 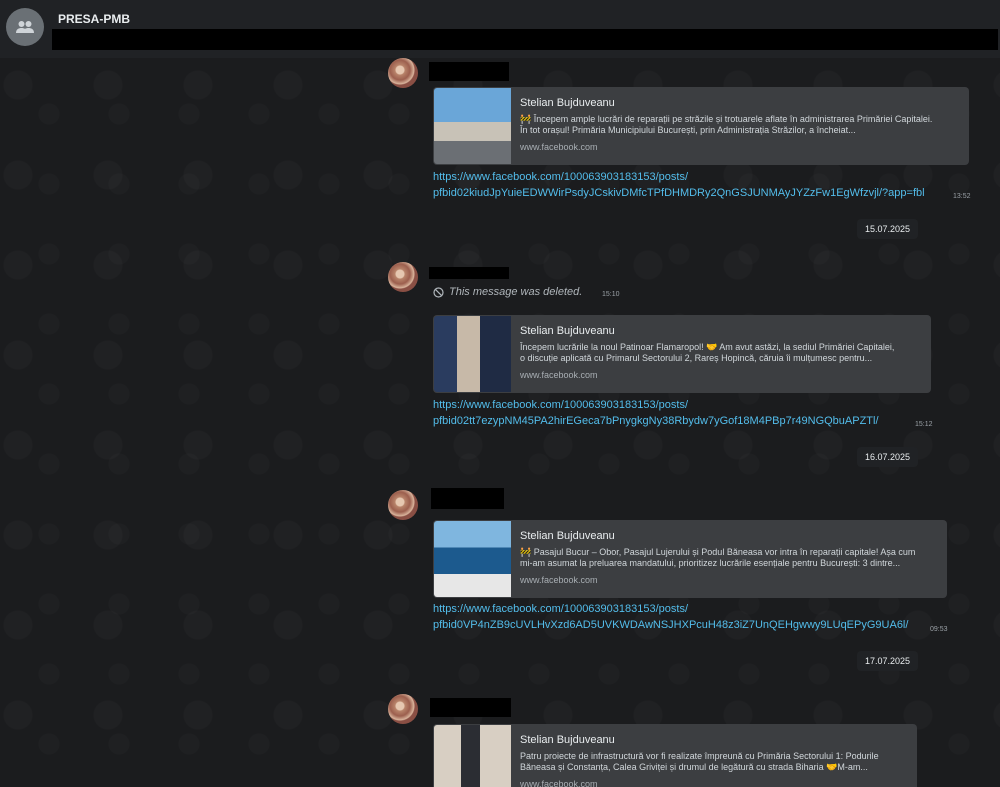 I want to click on deleted-message: This message was deleted., so click(x=507, y=292).